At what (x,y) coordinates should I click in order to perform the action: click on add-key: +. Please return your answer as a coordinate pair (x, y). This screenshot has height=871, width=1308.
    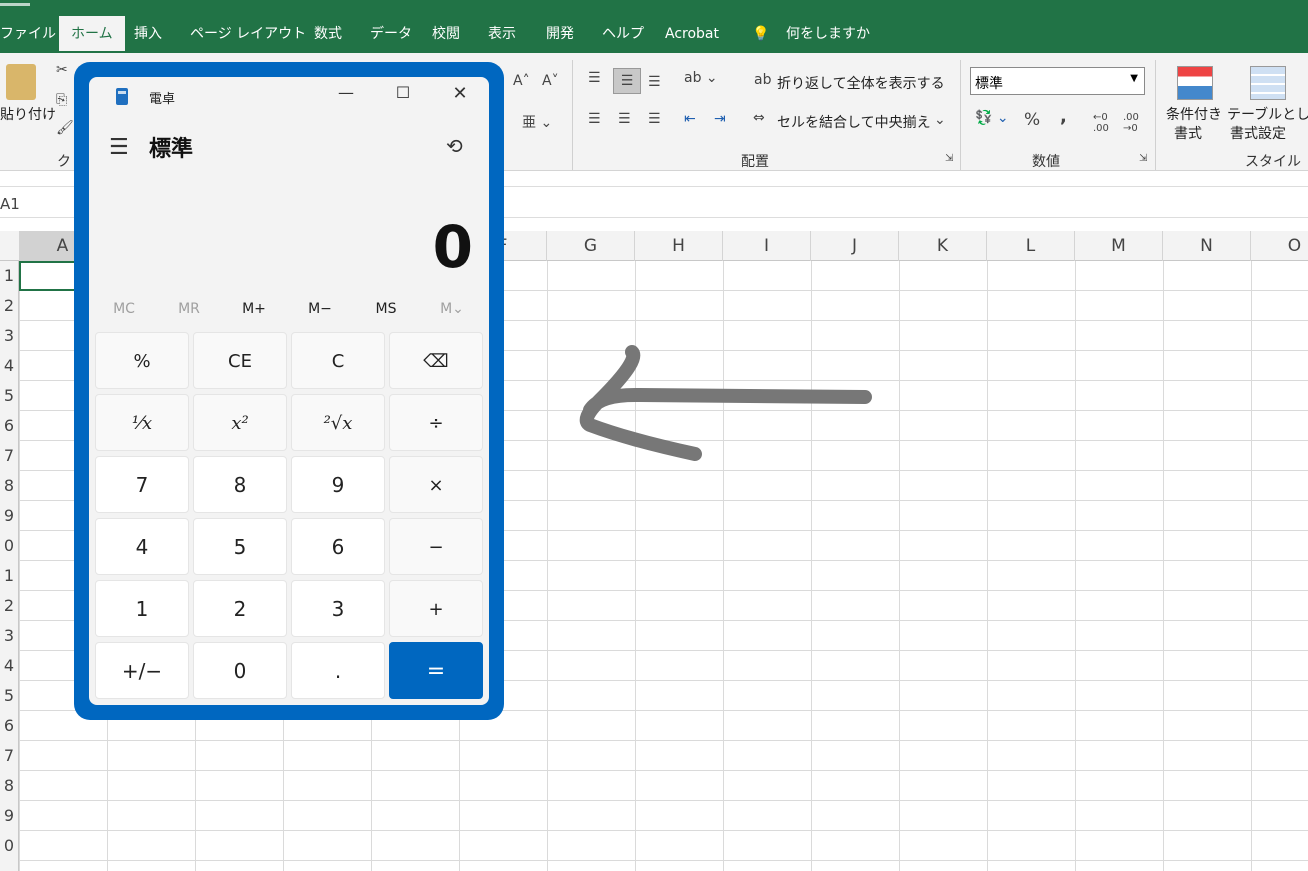
    Looking at the image, I should click on (436, 608).